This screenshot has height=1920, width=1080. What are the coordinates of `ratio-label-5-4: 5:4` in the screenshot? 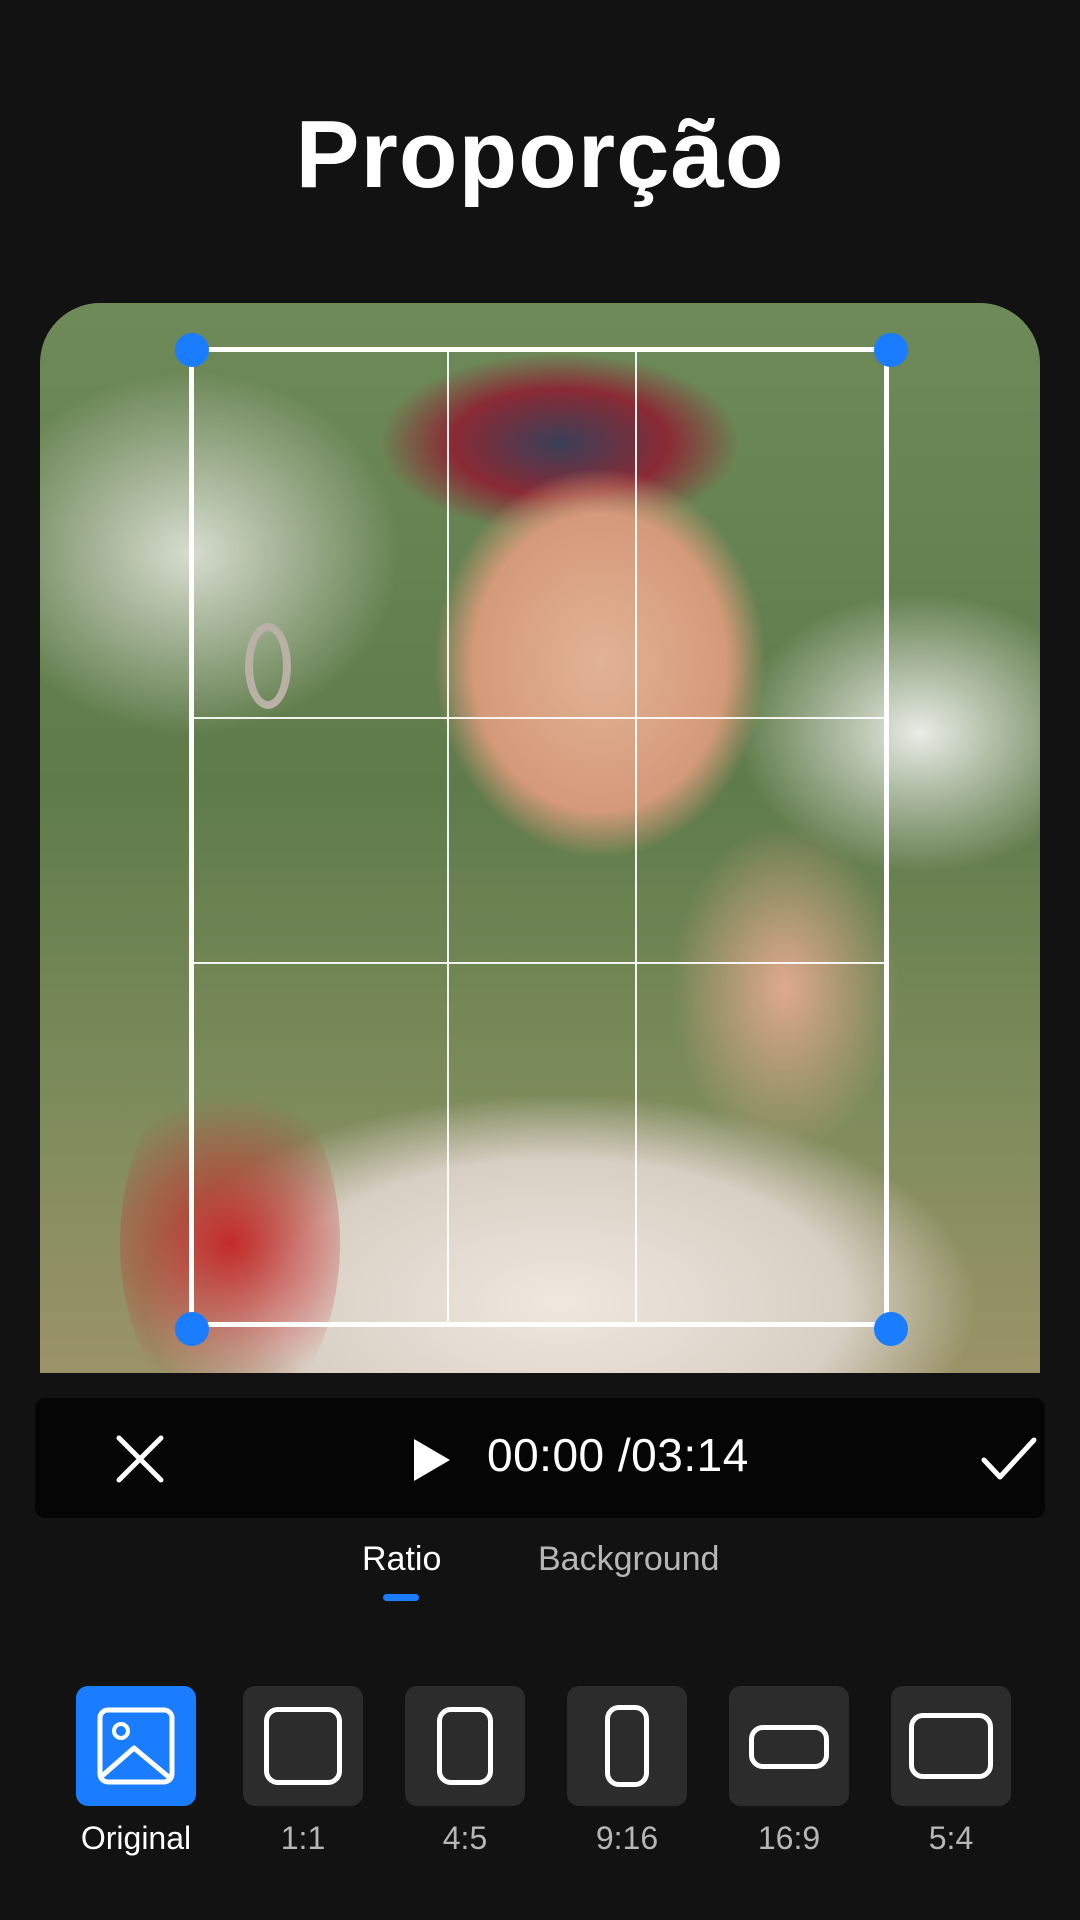 It's located at (951, 1838).